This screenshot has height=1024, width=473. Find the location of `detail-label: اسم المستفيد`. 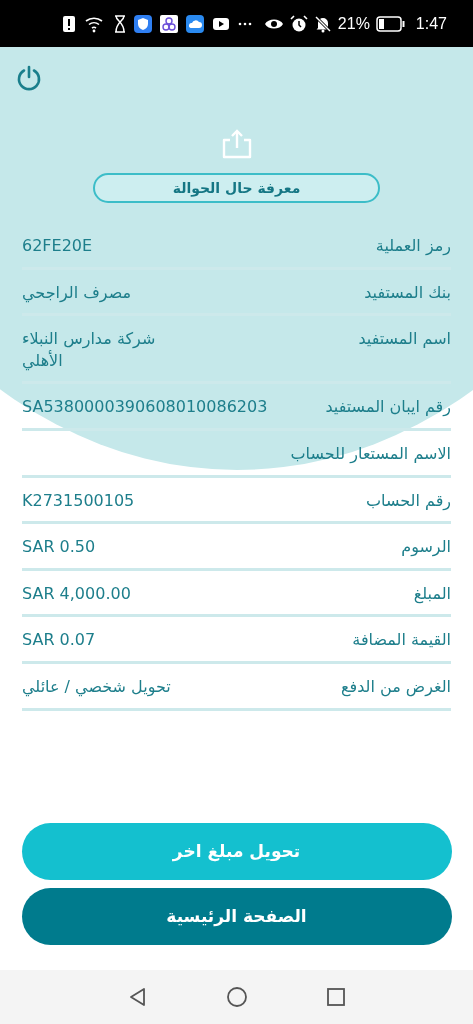

detail-label: اسم المستفيد is located at coordinates (404, 339).